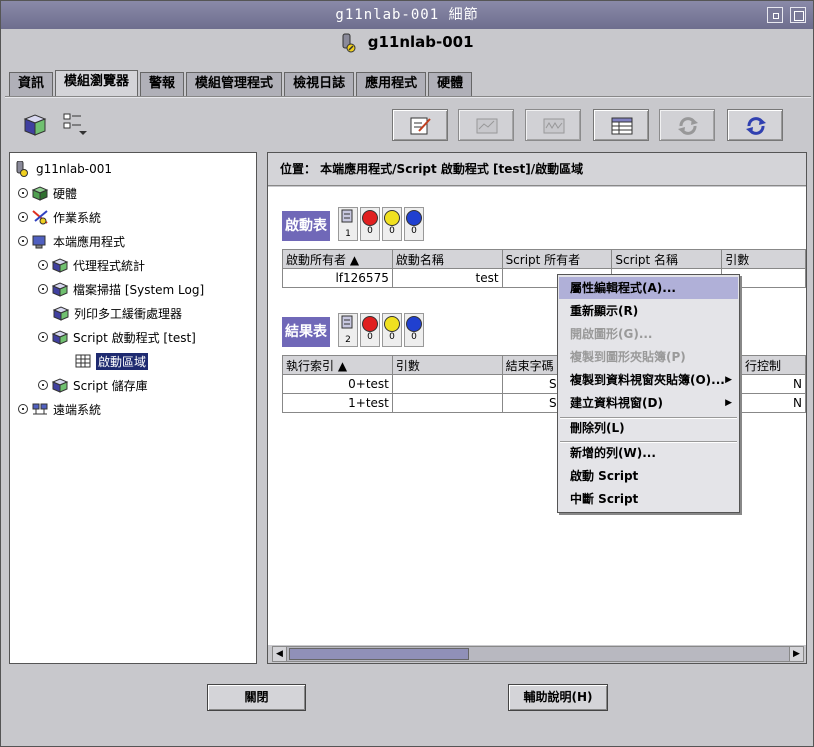 This screenshot has height=747, width=814. Describe the element at coordinates (59, 217) in the screenshot. I see `tree-node-operating-system: 作業系統` at that location.